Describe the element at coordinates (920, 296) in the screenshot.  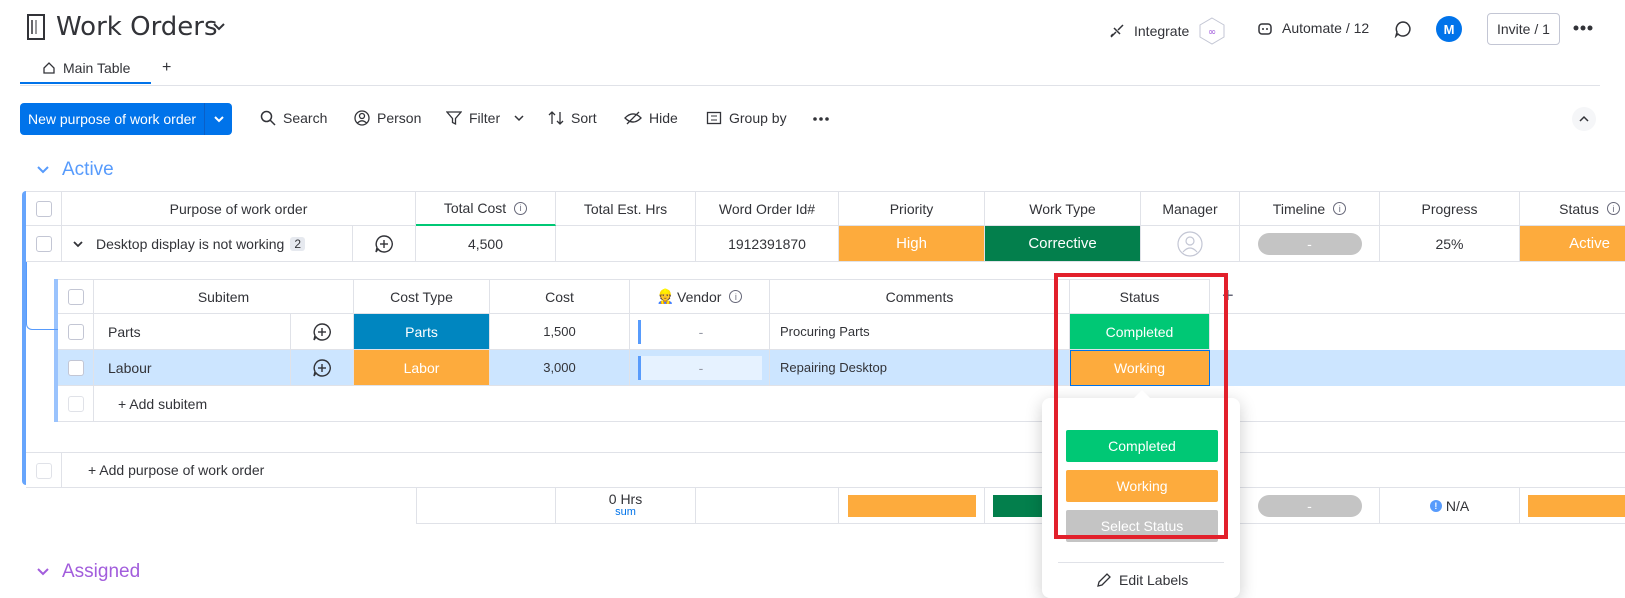
I see `col-comments: Comments` at that location.